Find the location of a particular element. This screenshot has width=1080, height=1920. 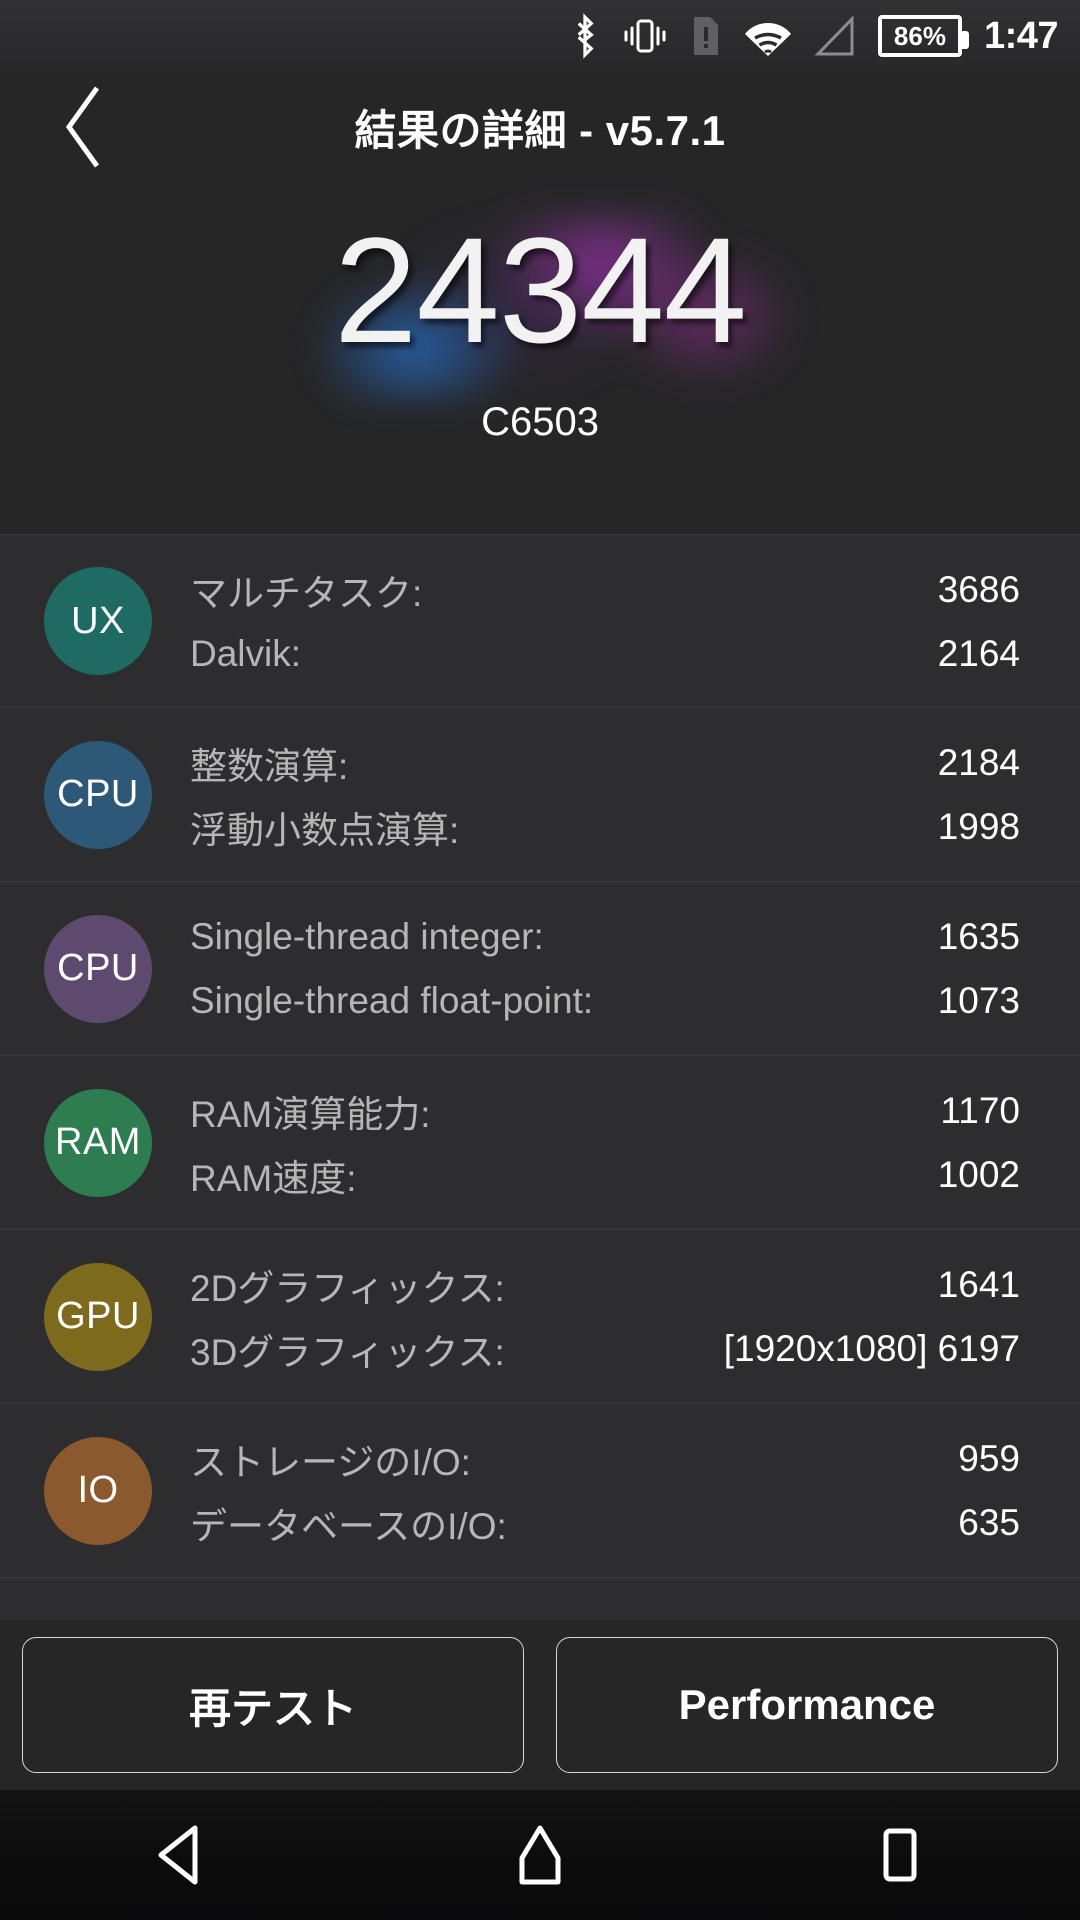

result-line: ストレージのI/O: 959 is located at coordinates (605, 1459).